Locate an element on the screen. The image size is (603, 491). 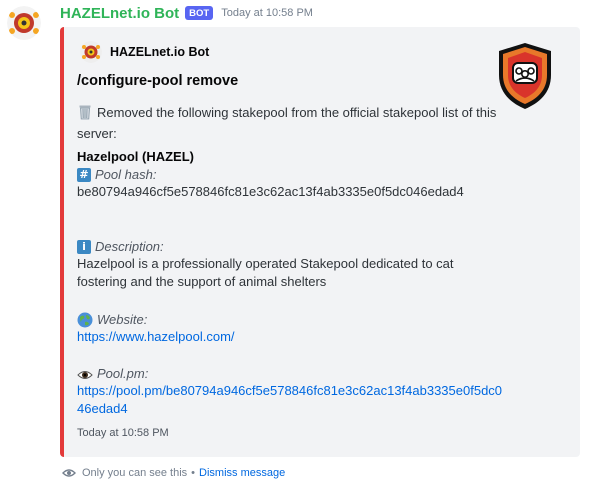
message-timestamp: Today at 10:58 PM is located at coordinates (267, 13).